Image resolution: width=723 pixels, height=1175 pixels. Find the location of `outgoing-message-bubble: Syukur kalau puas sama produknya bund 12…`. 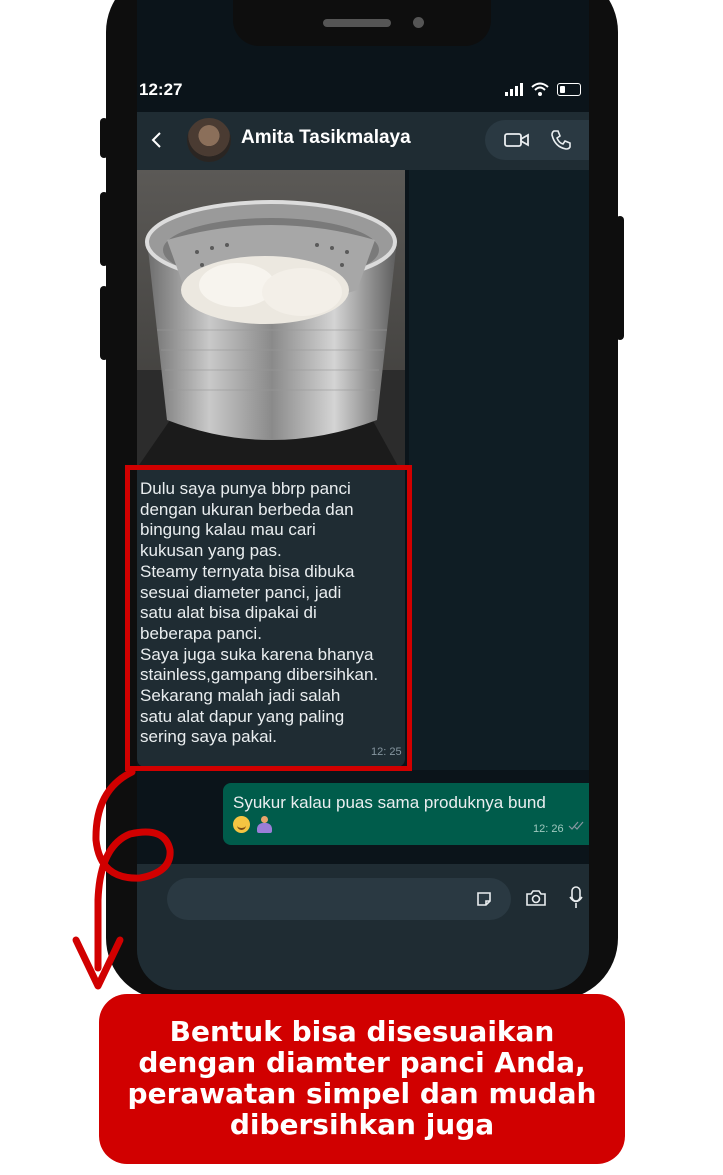

outgoing-message-bubble: Syukur kalau puas sama produknya bund 12… is located at coordinates (406, 814).